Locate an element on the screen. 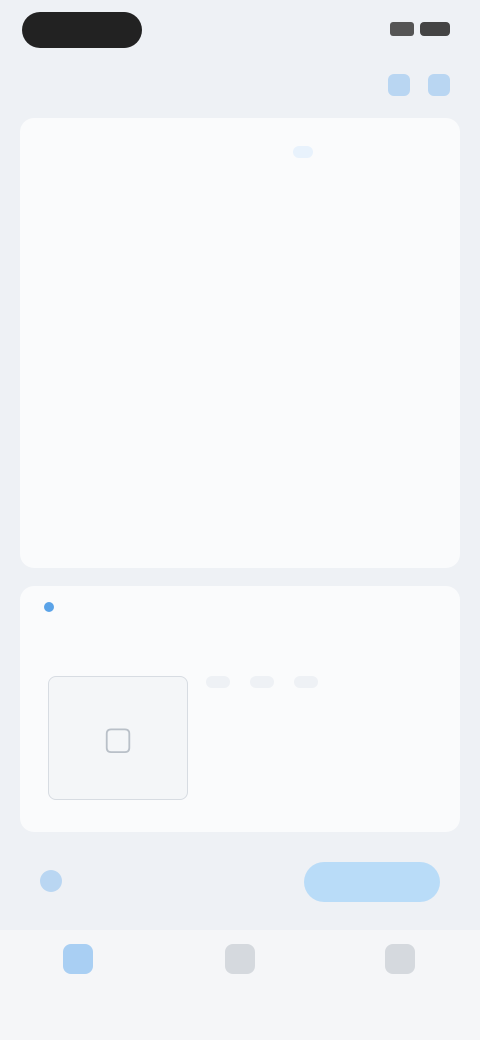  nav-item-list is located at coordinates (240, 963).